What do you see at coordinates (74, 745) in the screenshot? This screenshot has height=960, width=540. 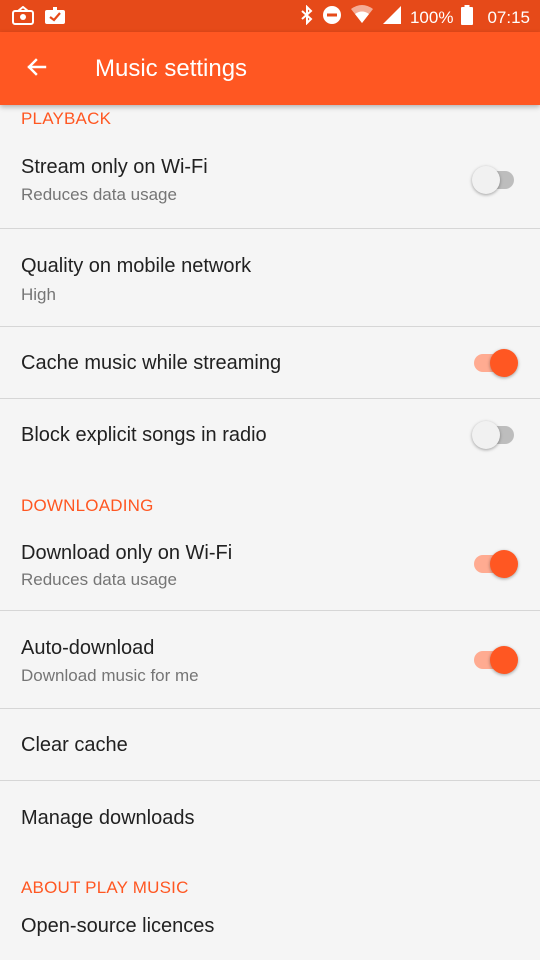 I see `setting-title: Clear cache` at bounding box center [74, 745].